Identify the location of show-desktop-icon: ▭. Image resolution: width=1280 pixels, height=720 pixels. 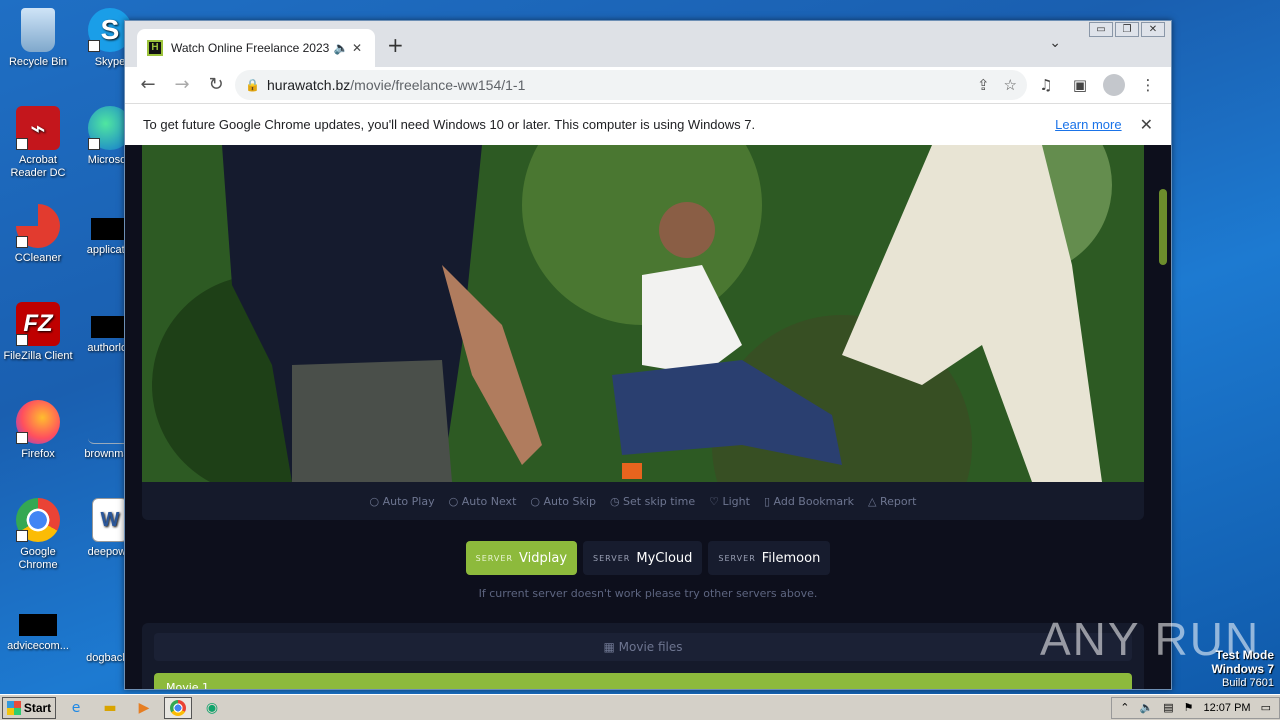
(1266, 707).